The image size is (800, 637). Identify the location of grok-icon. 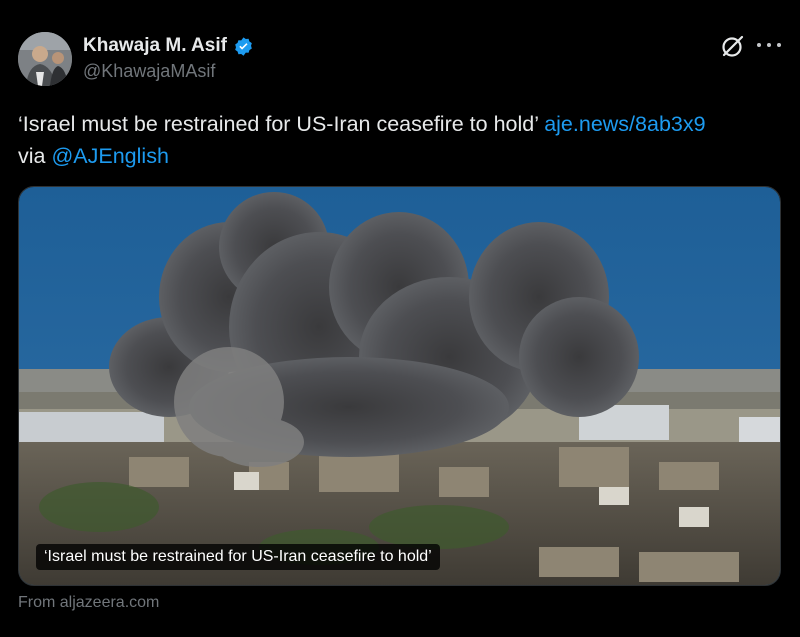
(733, 46).